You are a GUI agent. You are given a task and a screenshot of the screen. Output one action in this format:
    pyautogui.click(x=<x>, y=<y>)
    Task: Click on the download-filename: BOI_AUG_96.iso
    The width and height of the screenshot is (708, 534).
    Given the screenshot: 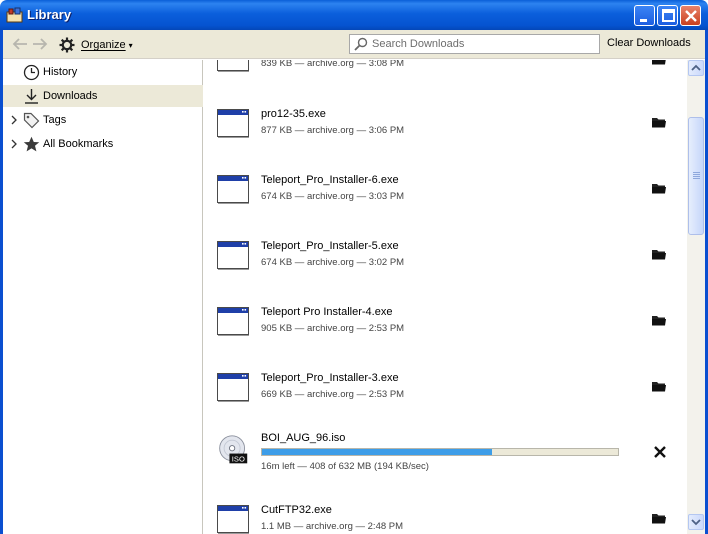 What is the action you would take?
    pyautogui.click(x=303, y=438)
    